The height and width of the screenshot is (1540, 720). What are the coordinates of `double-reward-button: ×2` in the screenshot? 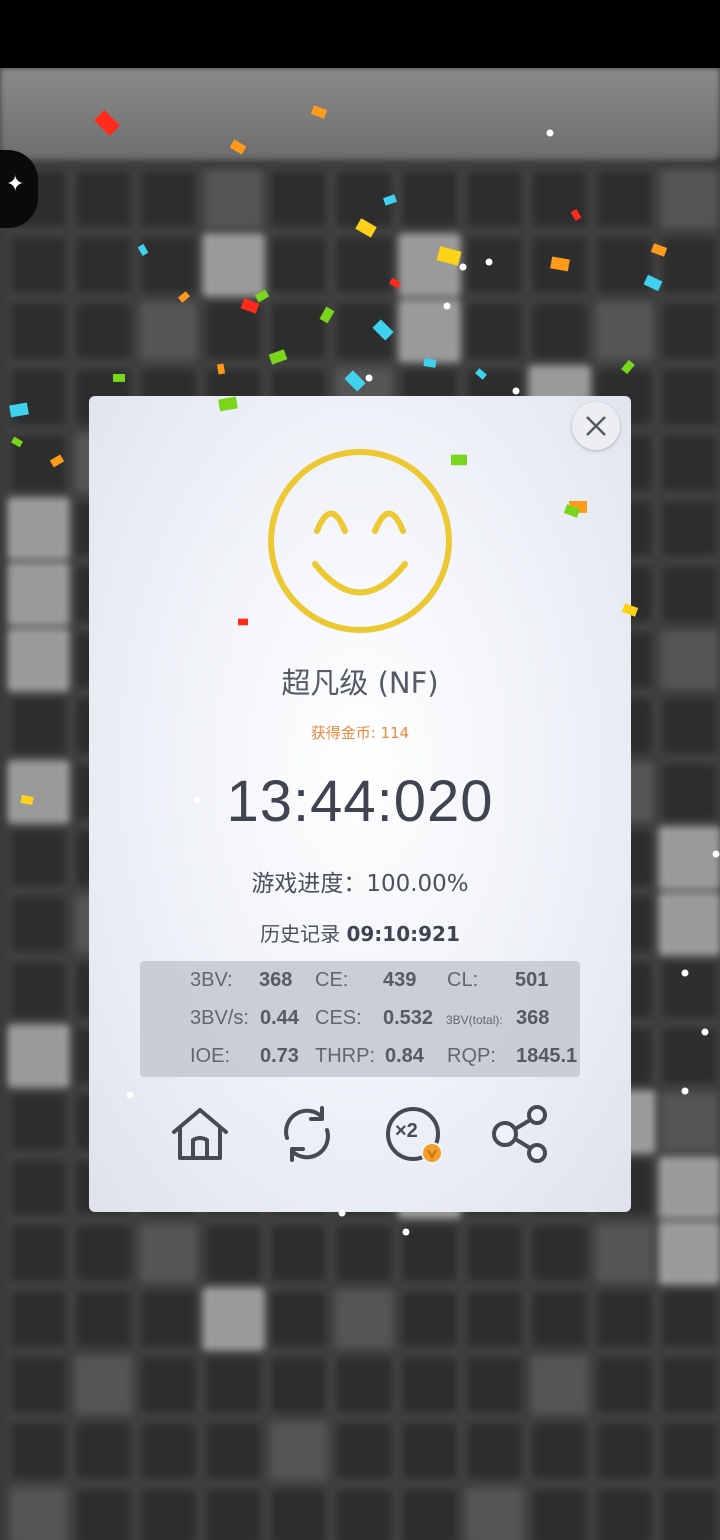 It's located at (415, 1134).